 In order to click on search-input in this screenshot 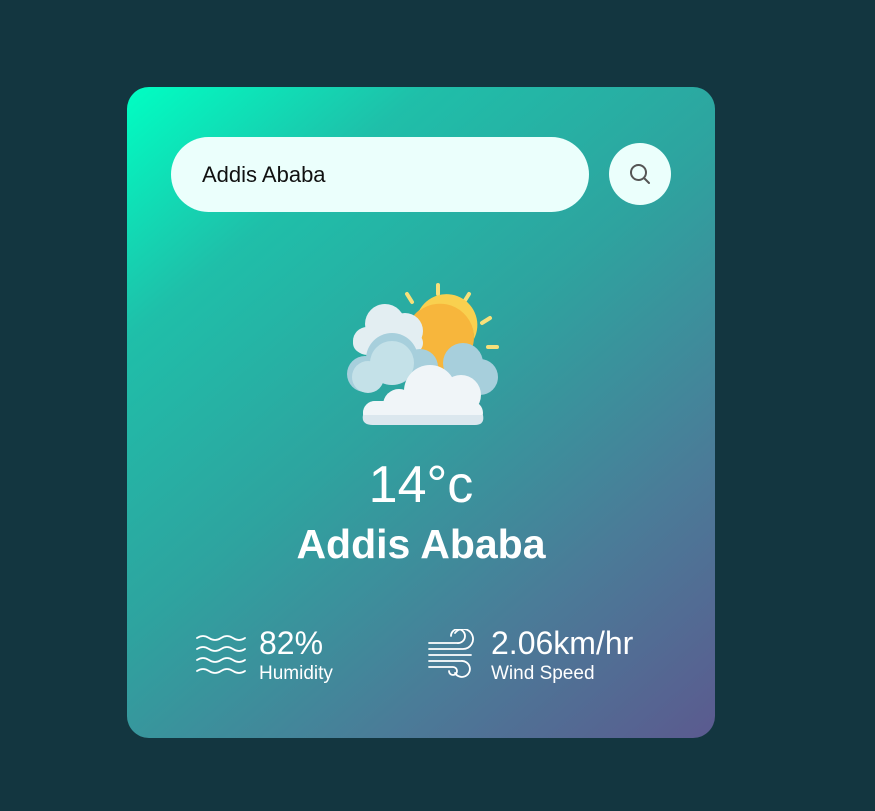, I will do `click(380, 174)`.